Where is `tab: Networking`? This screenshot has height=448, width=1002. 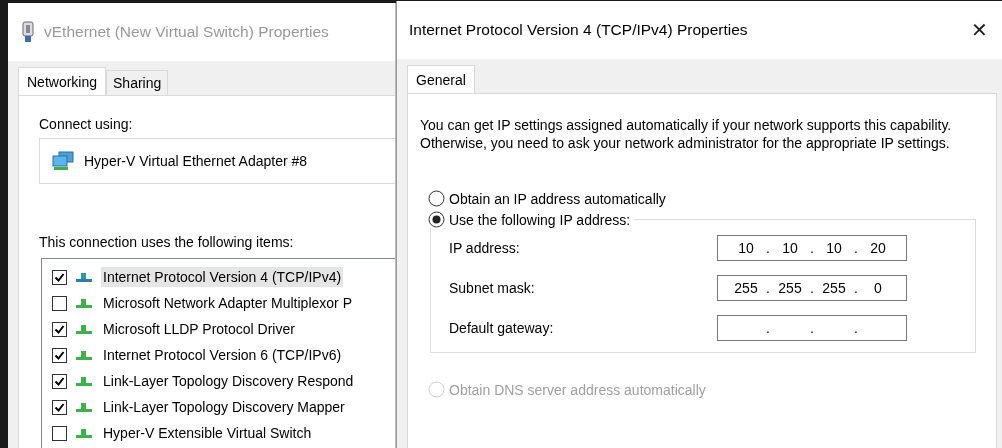
tab: Networking is located at coordinates (62, 81).